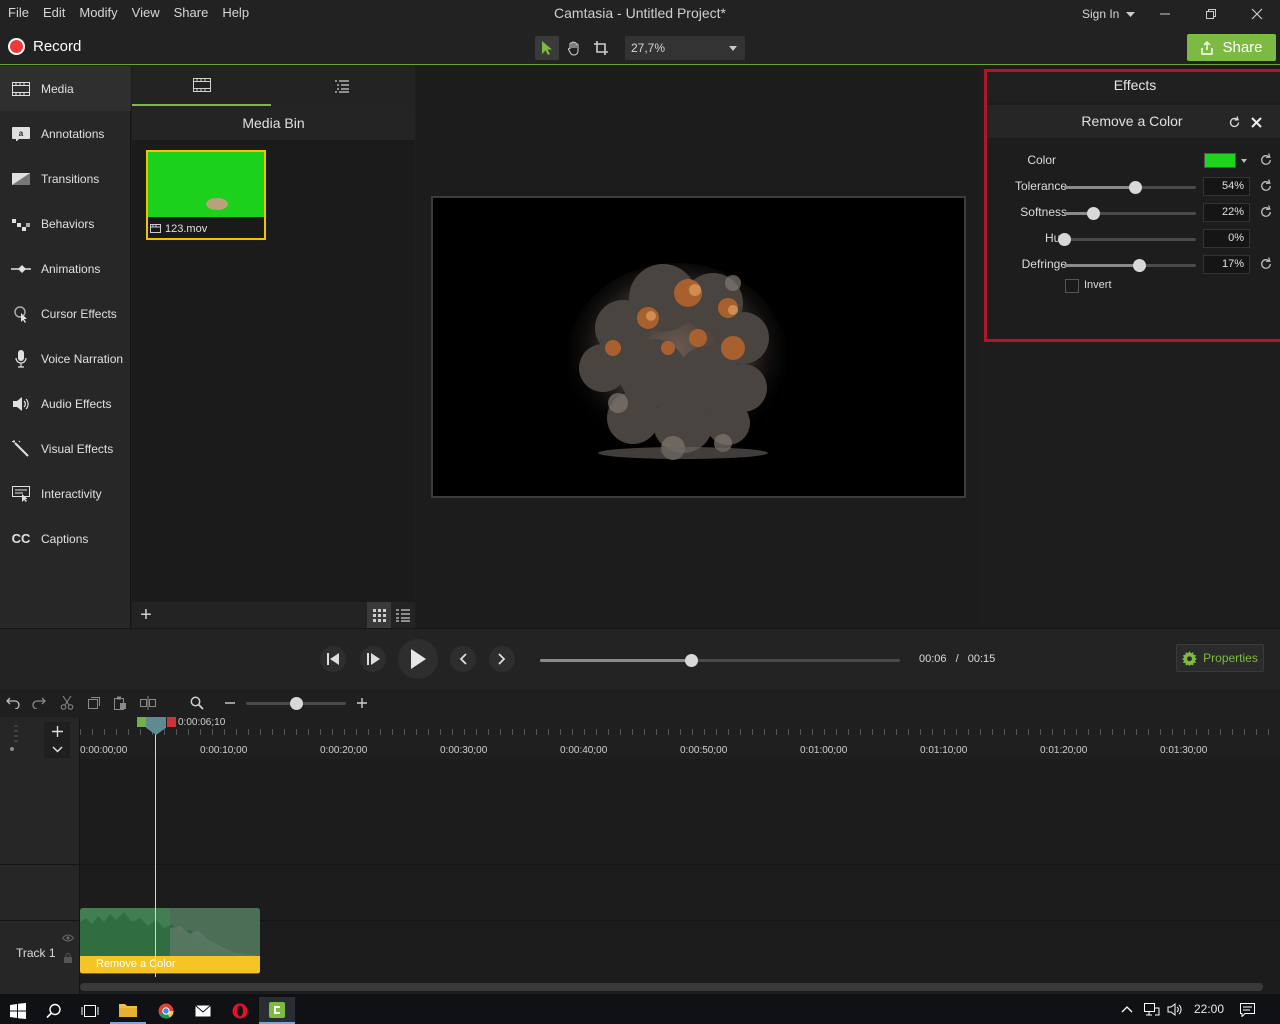 Image resolution: width=1280 pixels, height=1024 pixels. What do you see at coordinates (98, 14) in the screenshot?
I see `menu-modify: Modify` at bounding box center [98, 14].